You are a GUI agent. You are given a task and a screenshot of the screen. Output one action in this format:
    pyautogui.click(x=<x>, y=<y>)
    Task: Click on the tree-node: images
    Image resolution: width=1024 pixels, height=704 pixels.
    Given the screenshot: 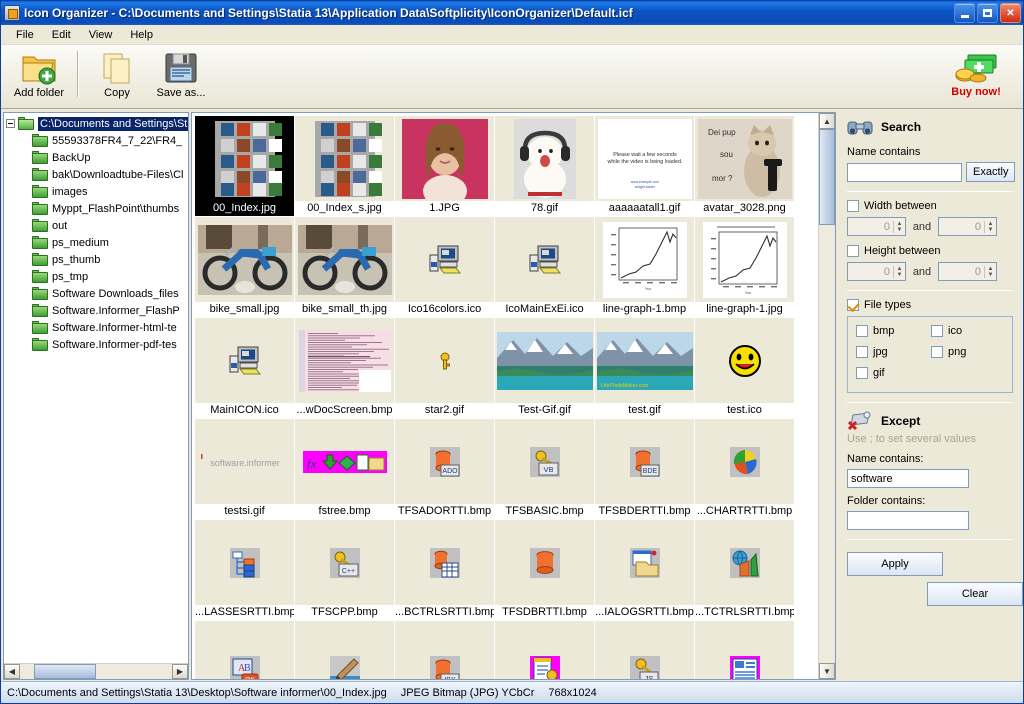 What is the action you would take?
    pyautogui.click(x=97, y=191)
    